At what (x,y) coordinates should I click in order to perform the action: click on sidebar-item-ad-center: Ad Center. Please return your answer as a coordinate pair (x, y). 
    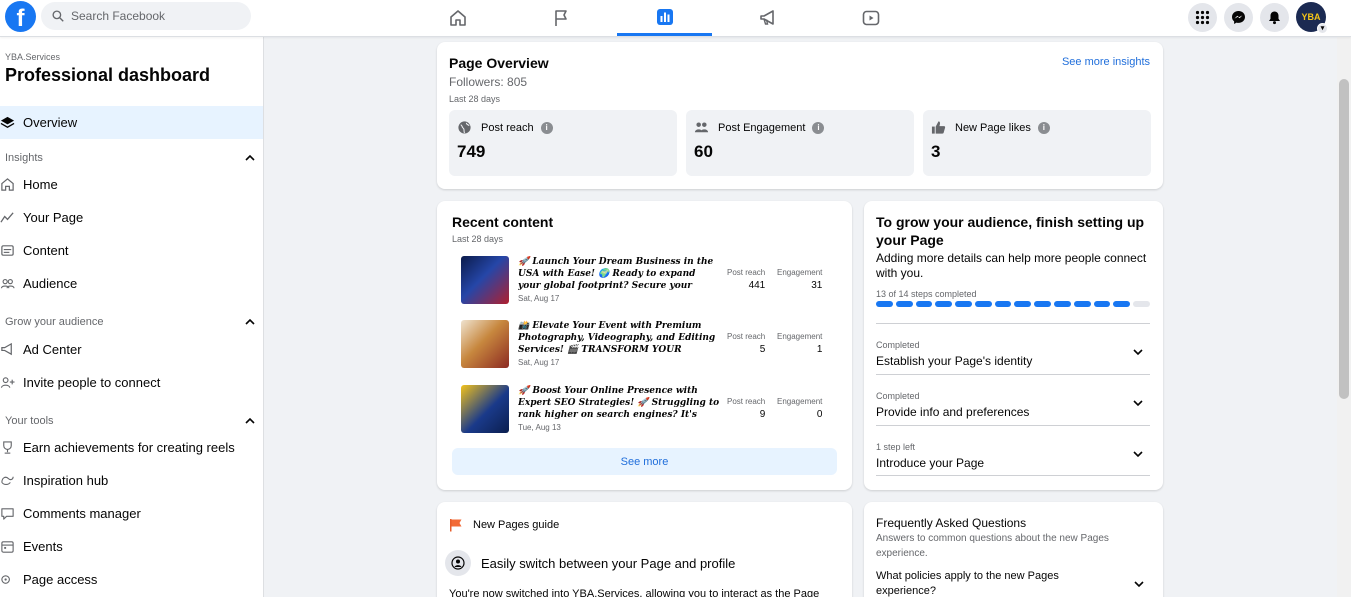
    Looking at the image, I should click on (131, 349).